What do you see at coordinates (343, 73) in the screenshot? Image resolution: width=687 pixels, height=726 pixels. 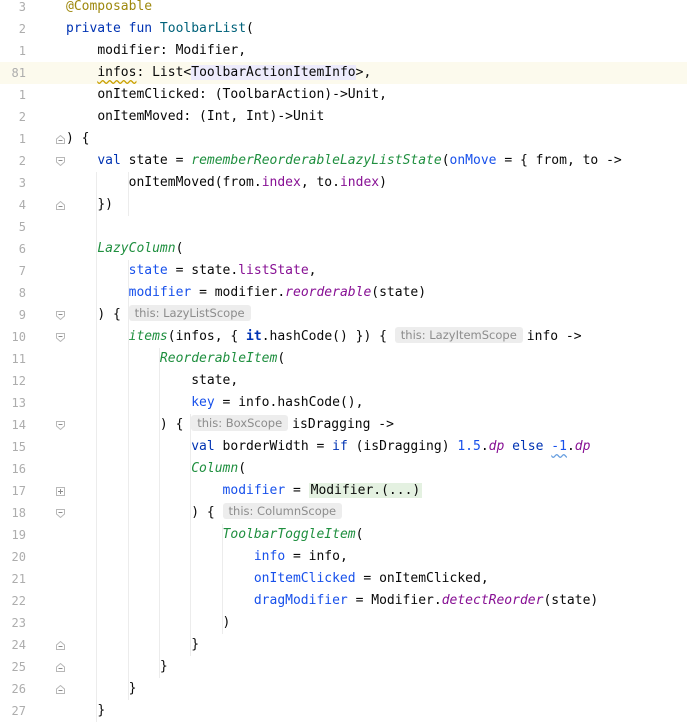 I see `code-line-current: 81 infos: List<ToolbarActionItemInfo>,` at bounding box center [343, 73].